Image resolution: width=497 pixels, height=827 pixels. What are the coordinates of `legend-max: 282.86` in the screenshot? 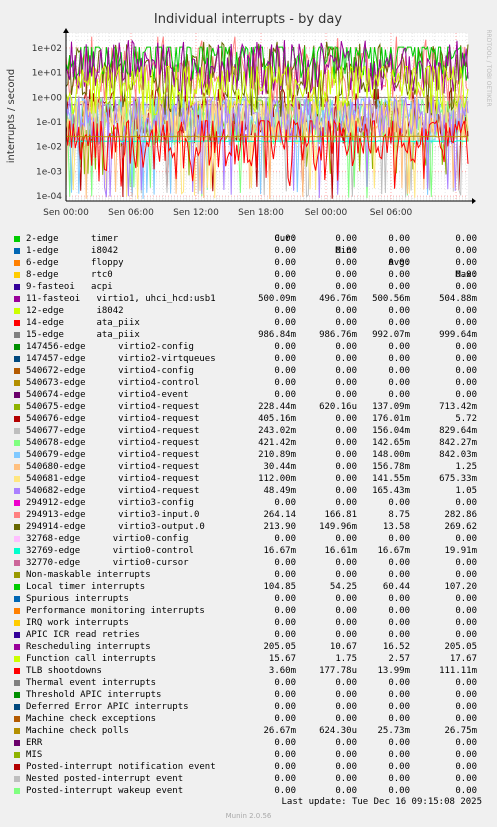 It's located at (460, 515).